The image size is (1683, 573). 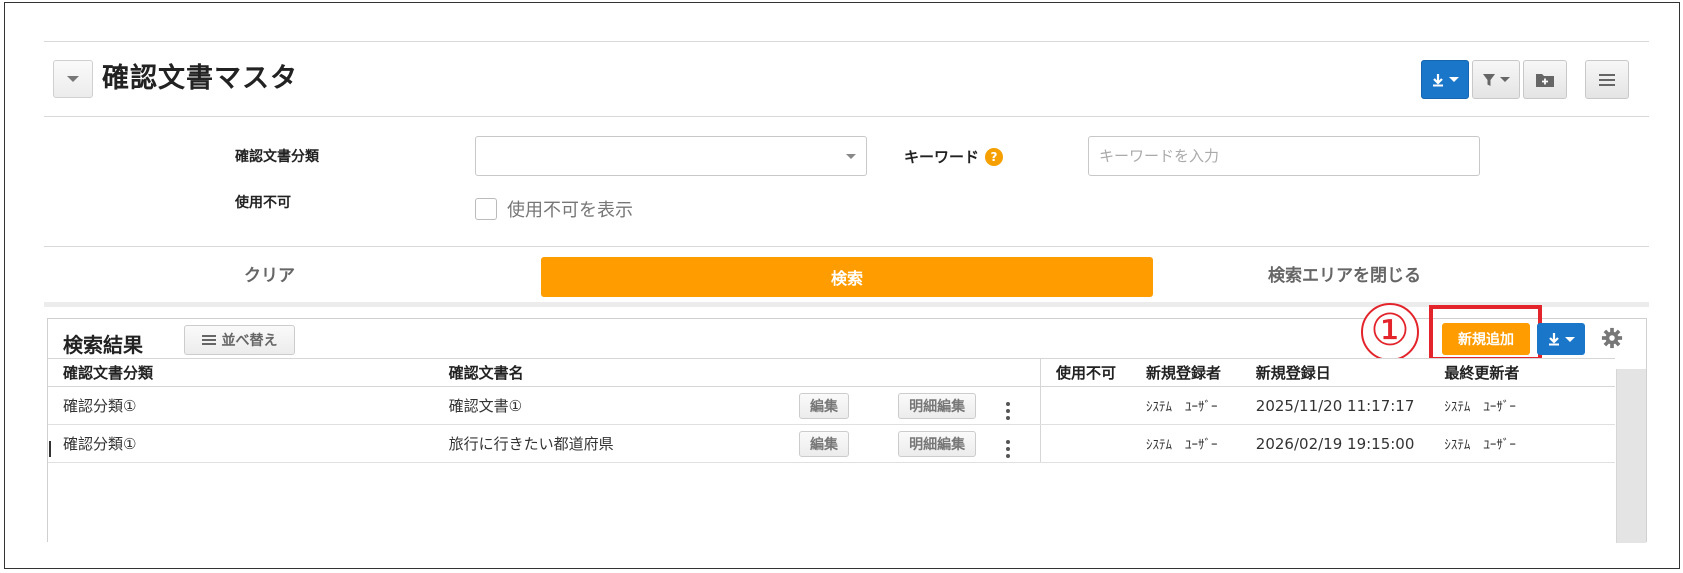 What do you see at coordinates (1612, 338) in the screenshot?
I see `gear-icon` at bounding box center [1612, 338].